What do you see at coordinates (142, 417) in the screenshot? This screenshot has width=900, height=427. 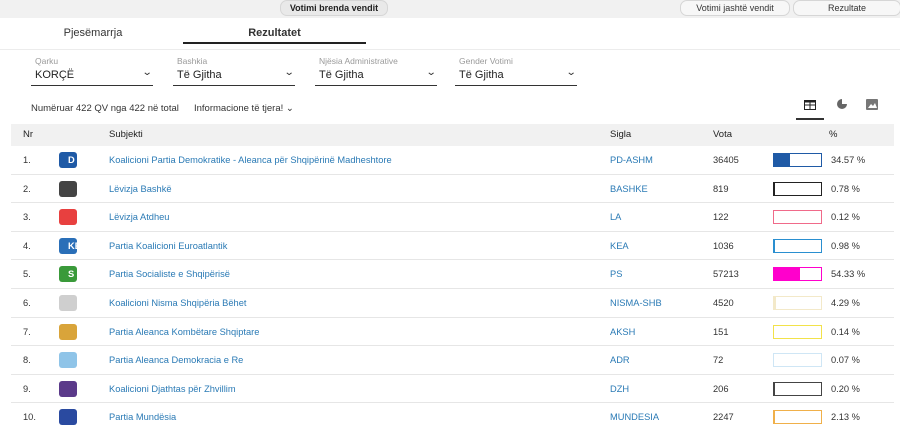 I see `party-name-link: Partia Mundësia` at bounding box center [142, 417].